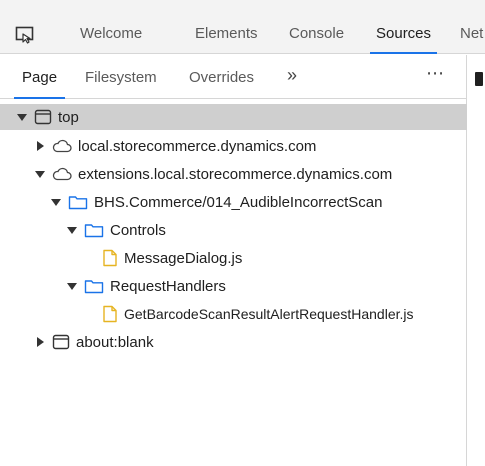  What do you see at coordinates (479, 79) in the screenshot?
I see `editor-pane-edge` at bounding box center [479, 79].